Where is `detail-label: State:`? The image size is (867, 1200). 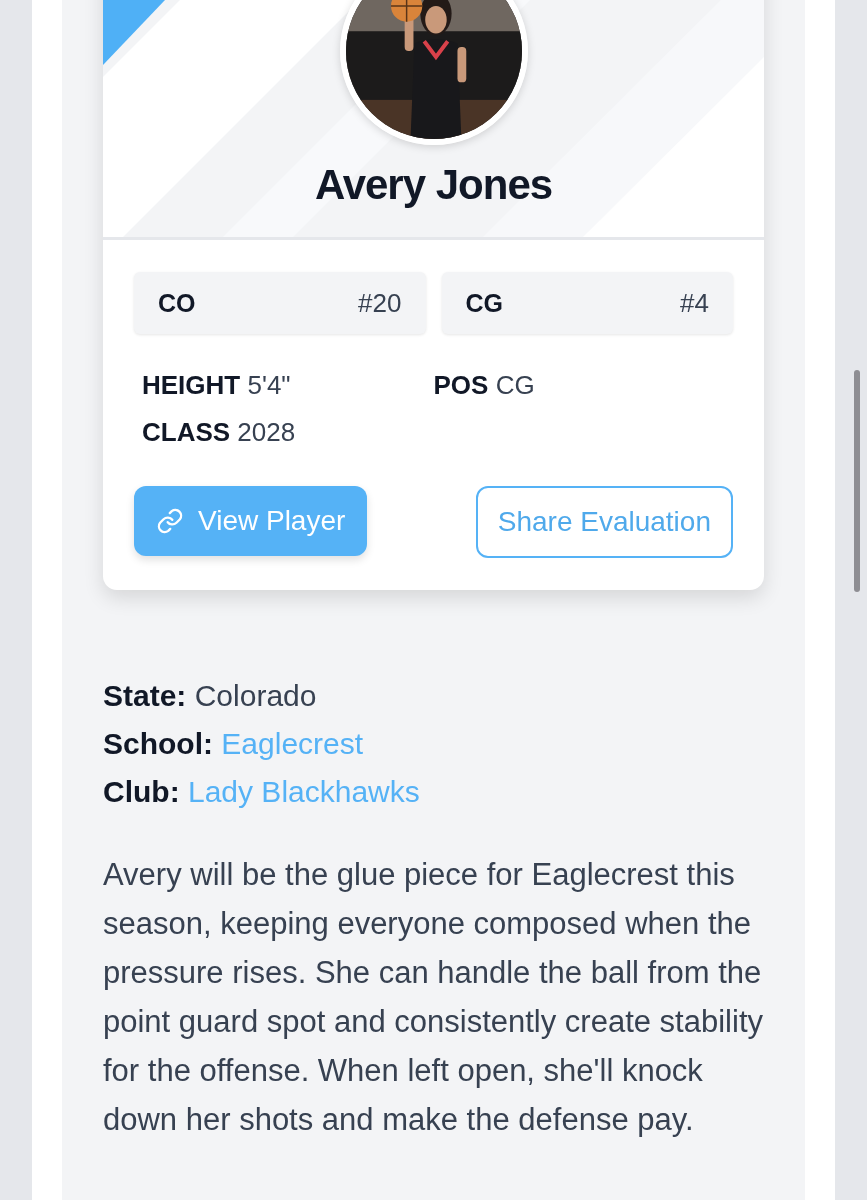 detail-label: State: is located at coordinates (145, 695).